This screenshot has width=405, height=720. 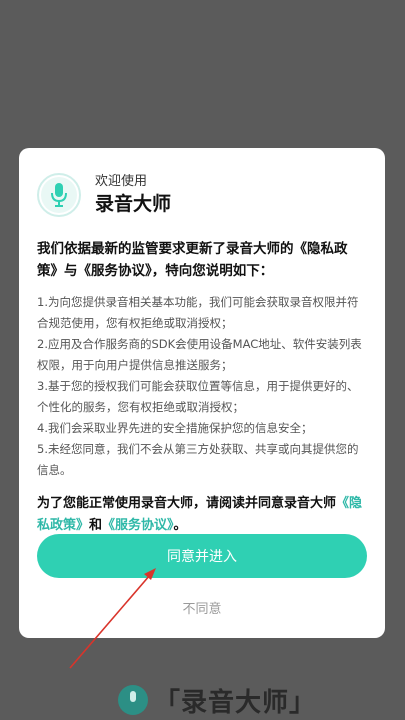 I want to click on background-app-title: 「录音大师」, so click(x=235, y=702).